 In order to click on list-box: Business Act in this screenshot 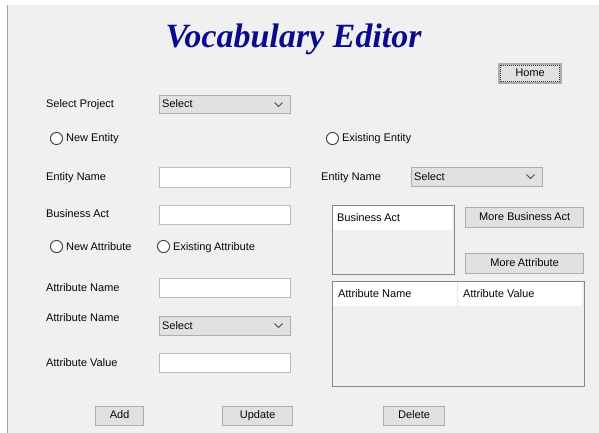, I will do `click(393, 239)`.